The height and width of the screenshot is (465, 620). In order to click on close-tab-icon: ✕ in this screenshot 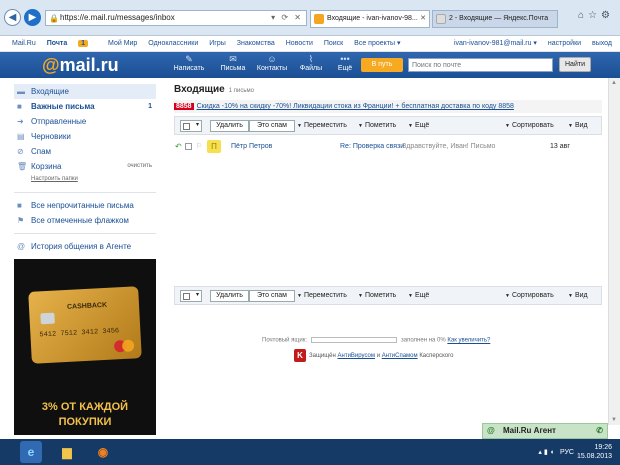, I will do `click(423, 19)`.